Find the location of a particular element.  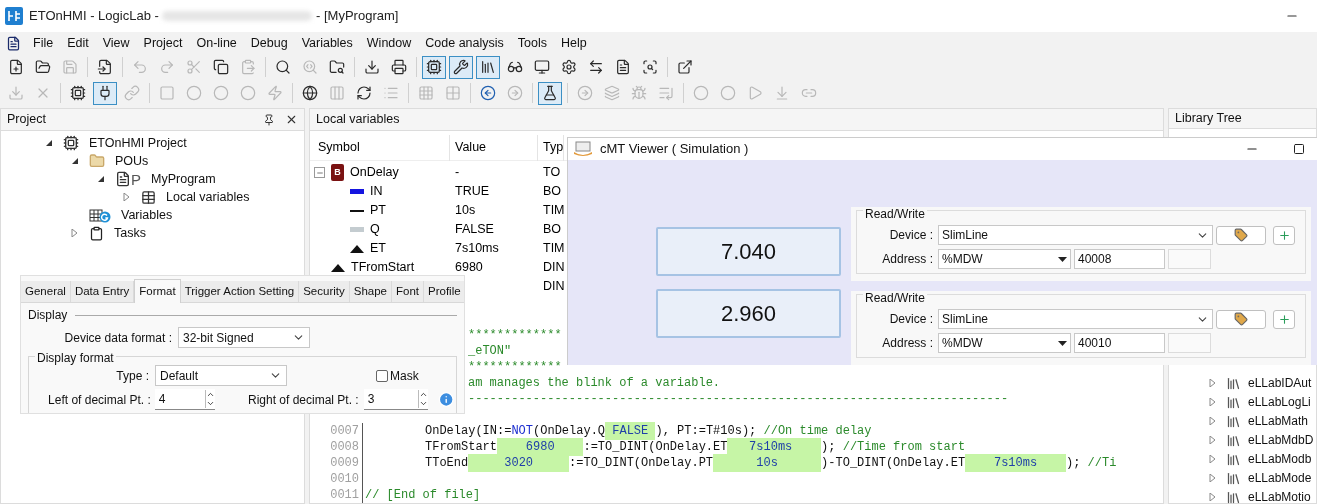

symbol-cell-text: PT is located at coordinates (378, 211).